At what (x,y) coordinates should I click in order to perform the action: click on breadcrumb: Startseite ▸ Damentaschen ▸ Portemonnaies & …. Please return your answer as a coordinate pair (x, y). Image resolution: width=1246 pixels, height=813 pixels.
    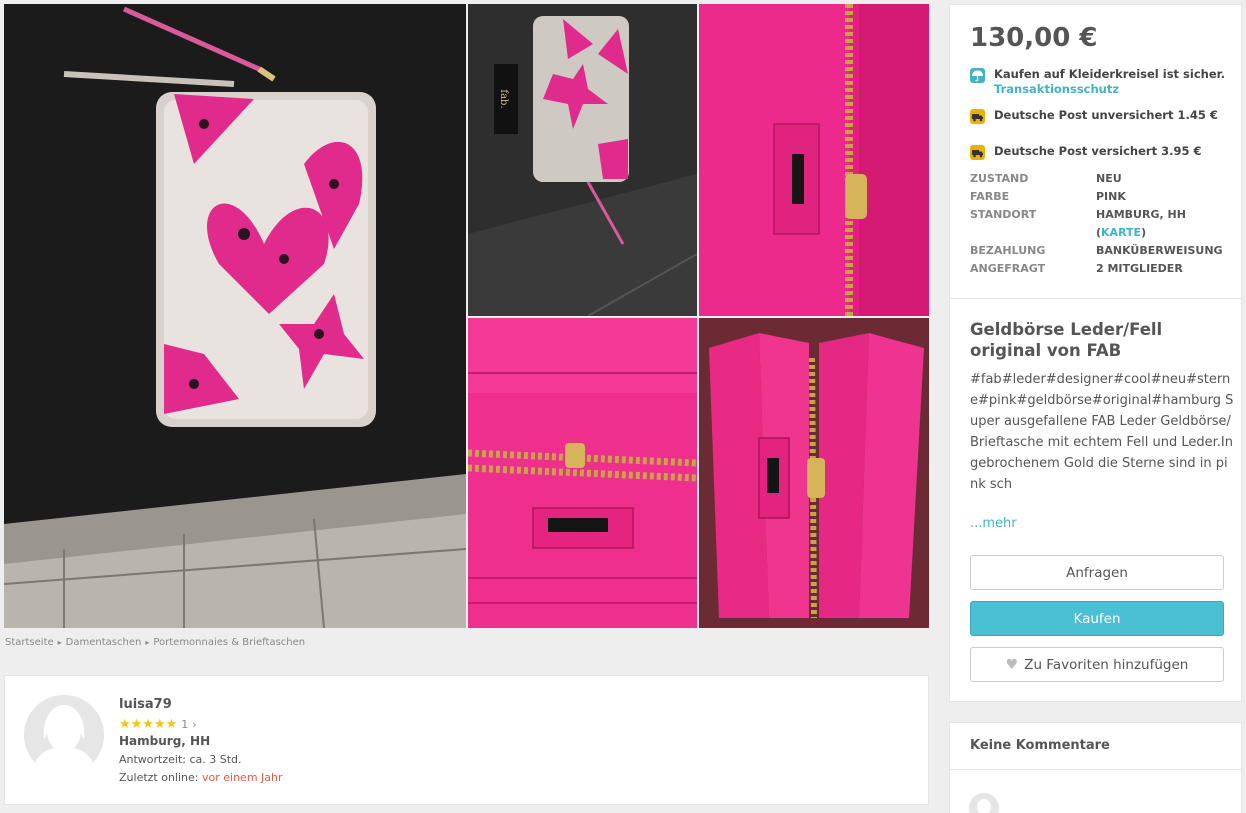
    Looking at the image, I should click on (155, 642).